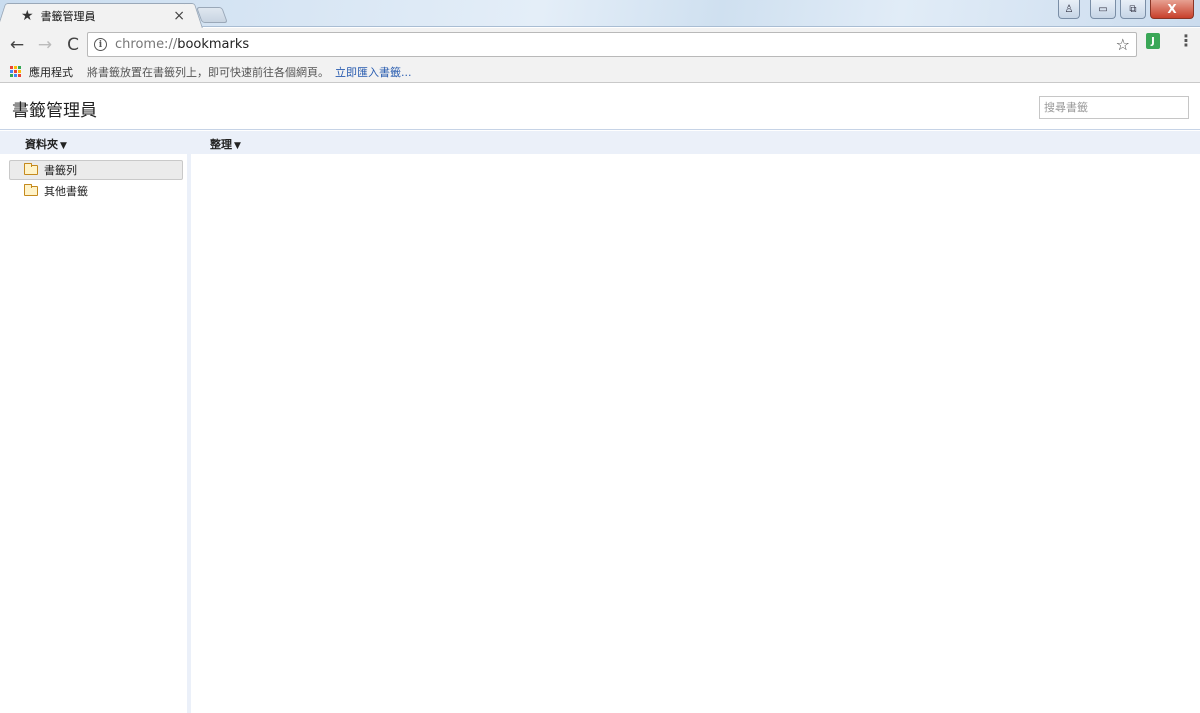  Describe the element at coordinates (1133, 9) in the screenshot. I see `restore-button: ⧉` at that location.